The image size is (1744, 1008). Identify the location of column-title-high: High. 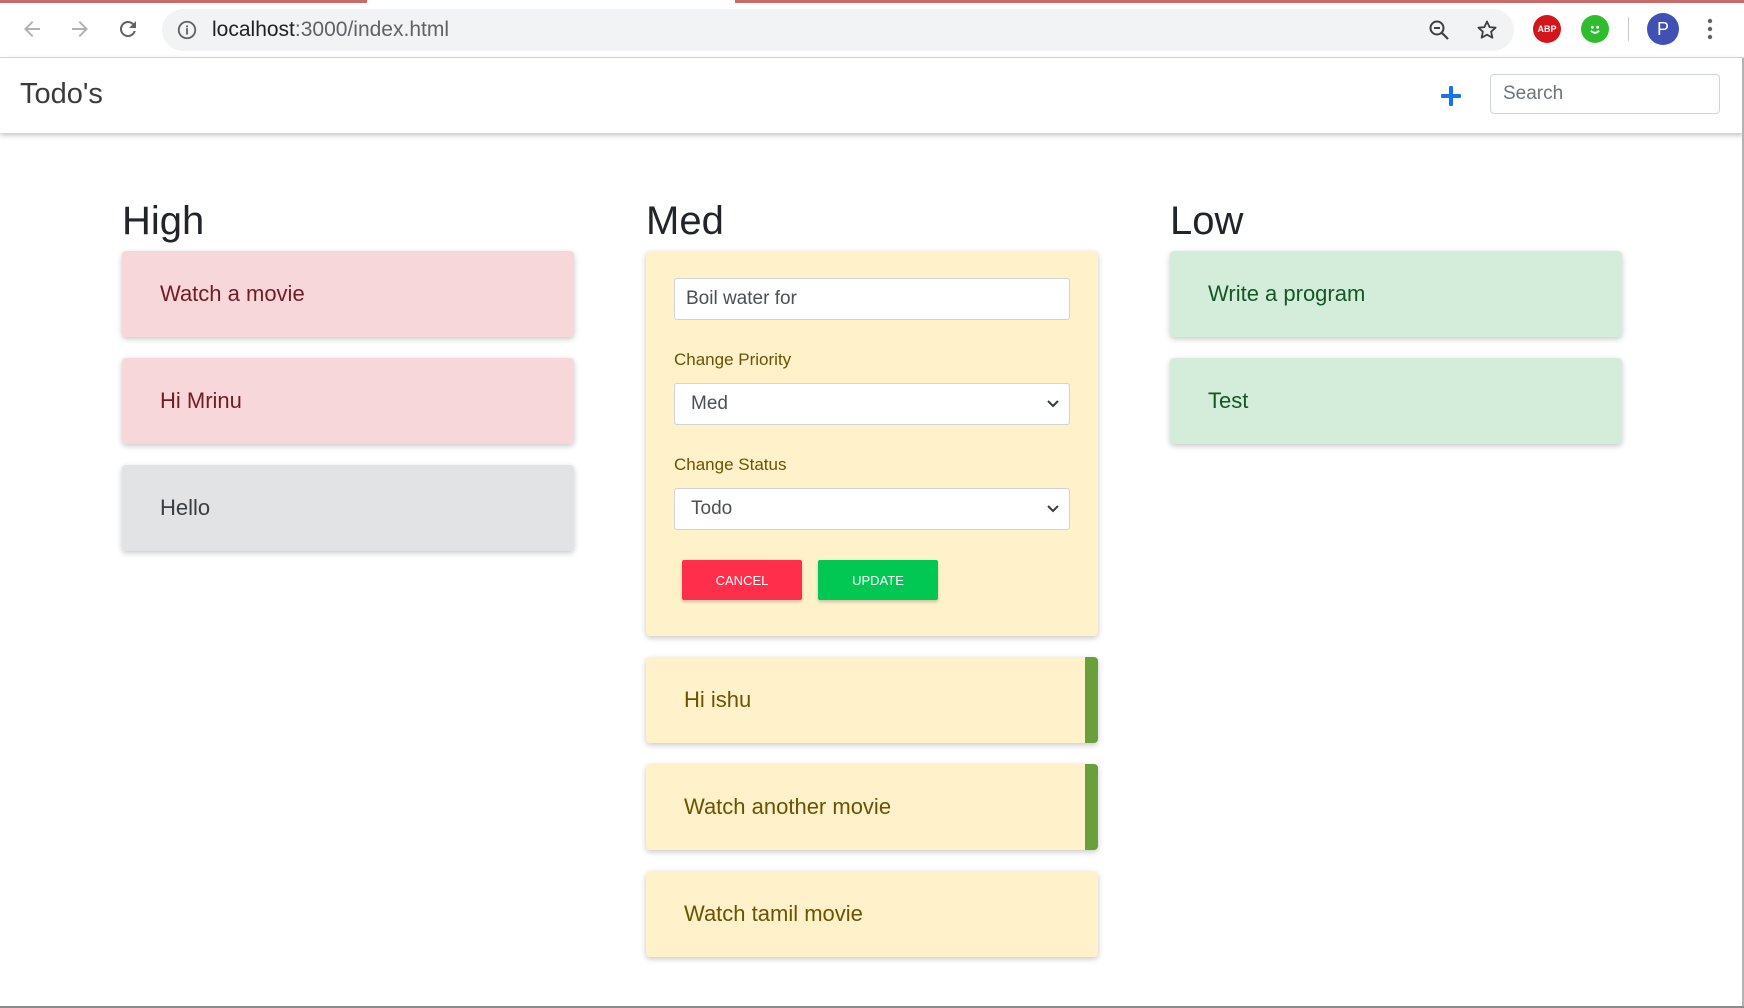
(163, 221).